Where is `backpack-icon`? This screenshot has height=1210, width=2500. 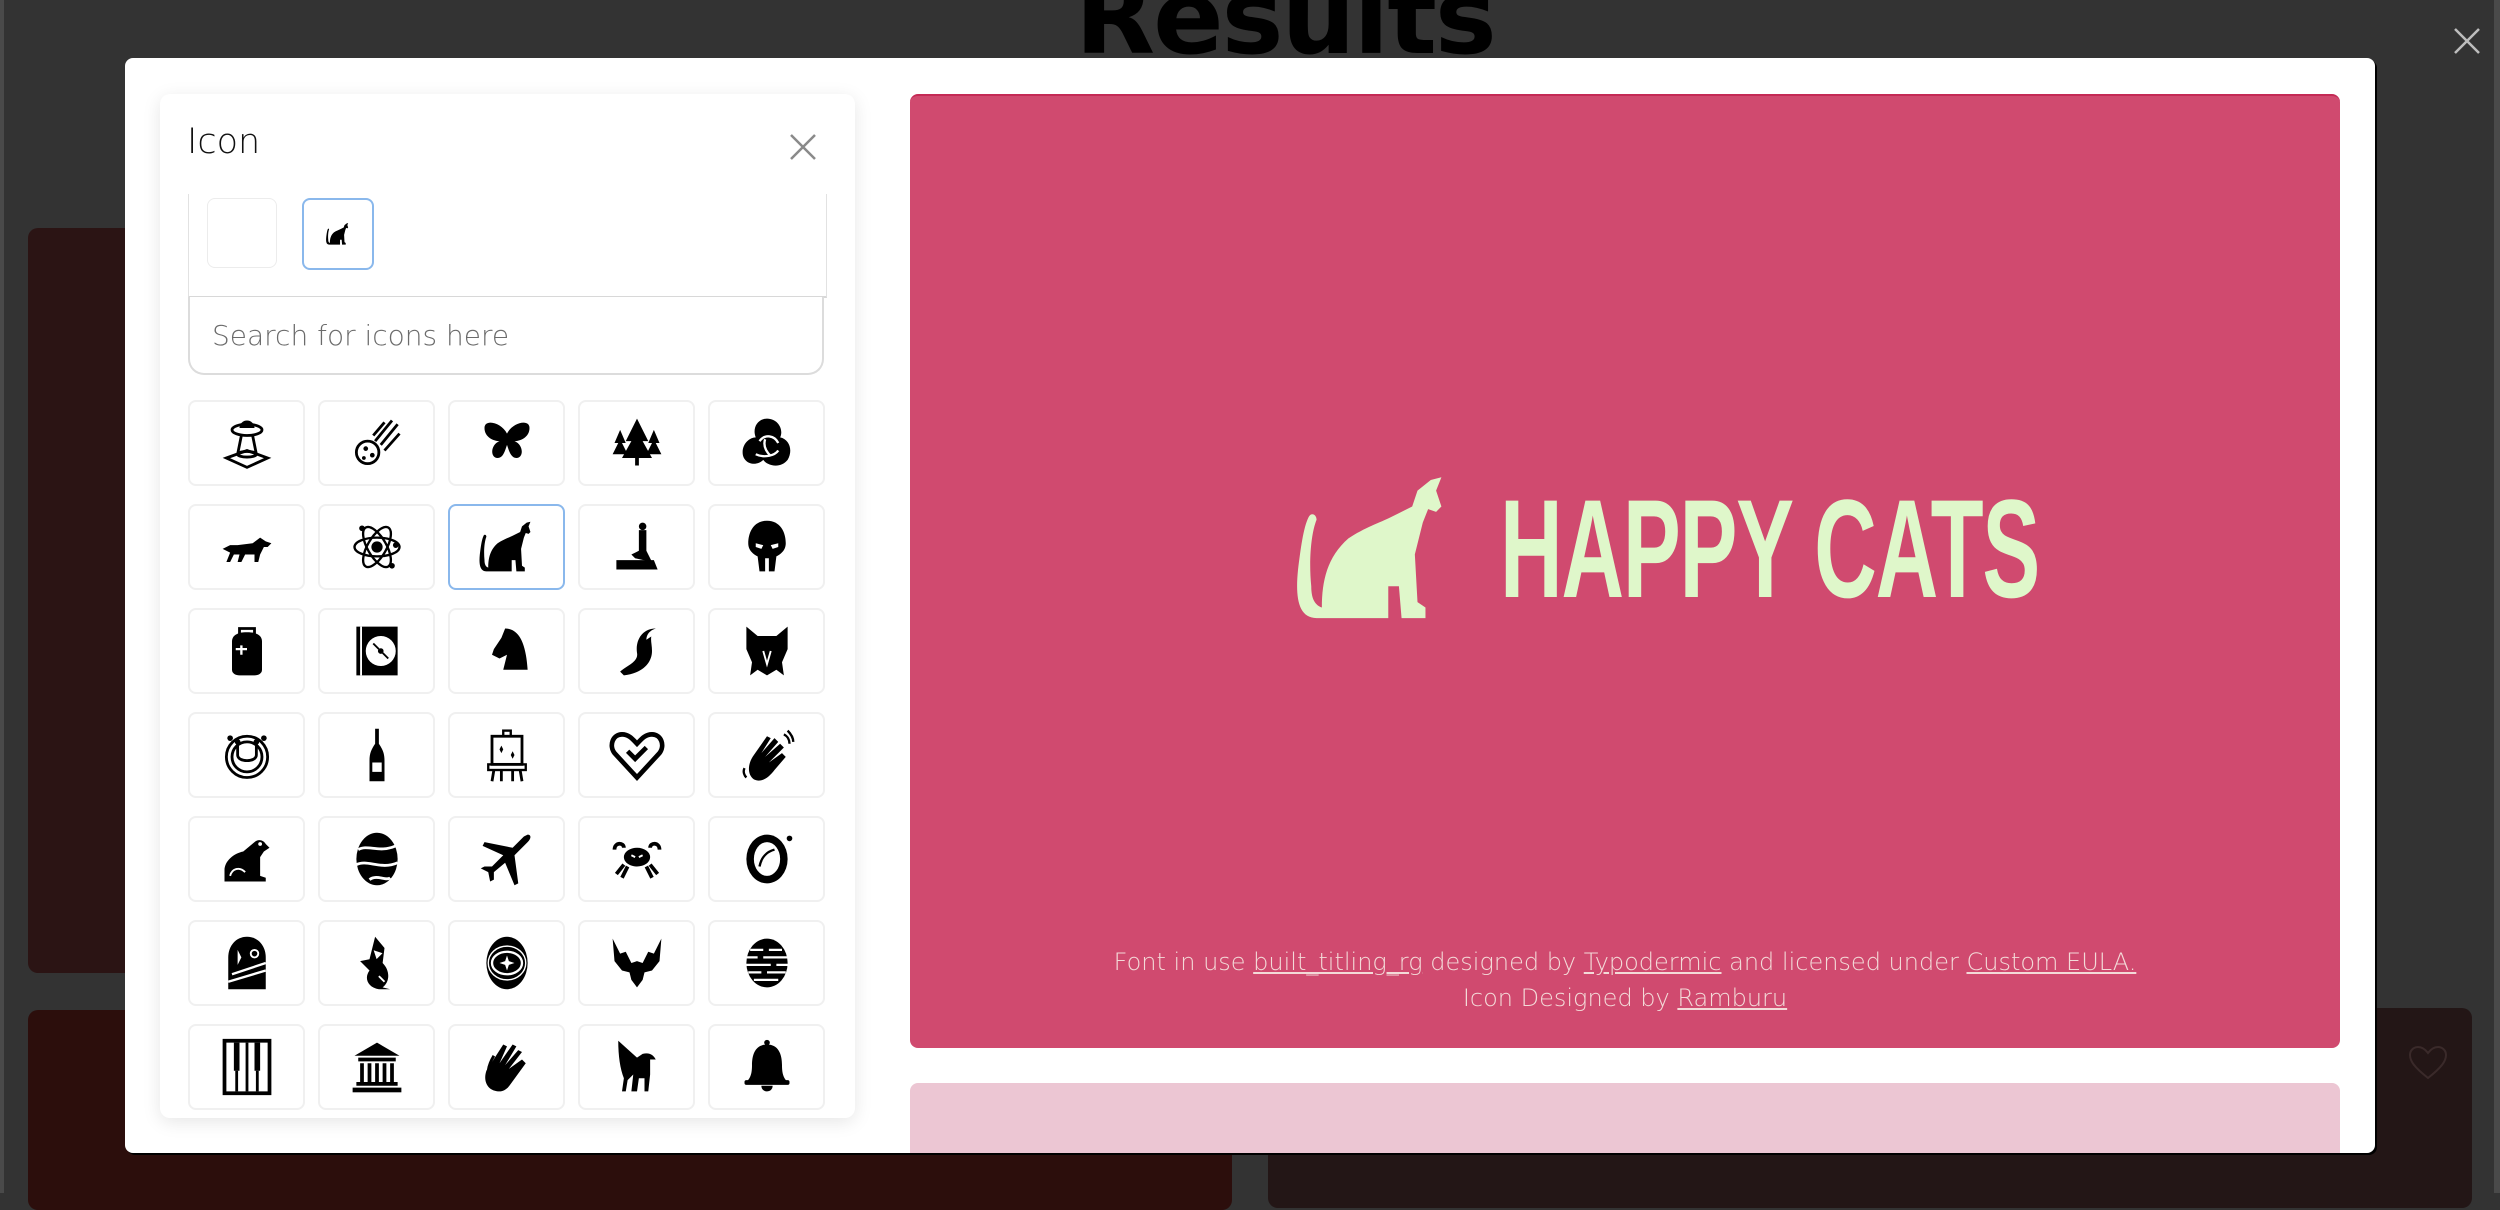 backpack-icon is located at coordinates (246, 651).